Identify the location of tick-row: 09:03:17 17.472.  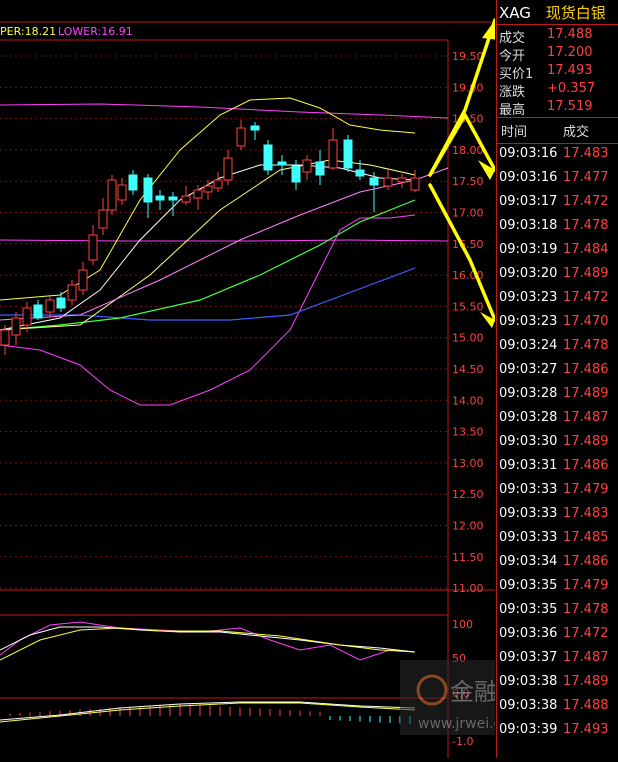
(558, 206).